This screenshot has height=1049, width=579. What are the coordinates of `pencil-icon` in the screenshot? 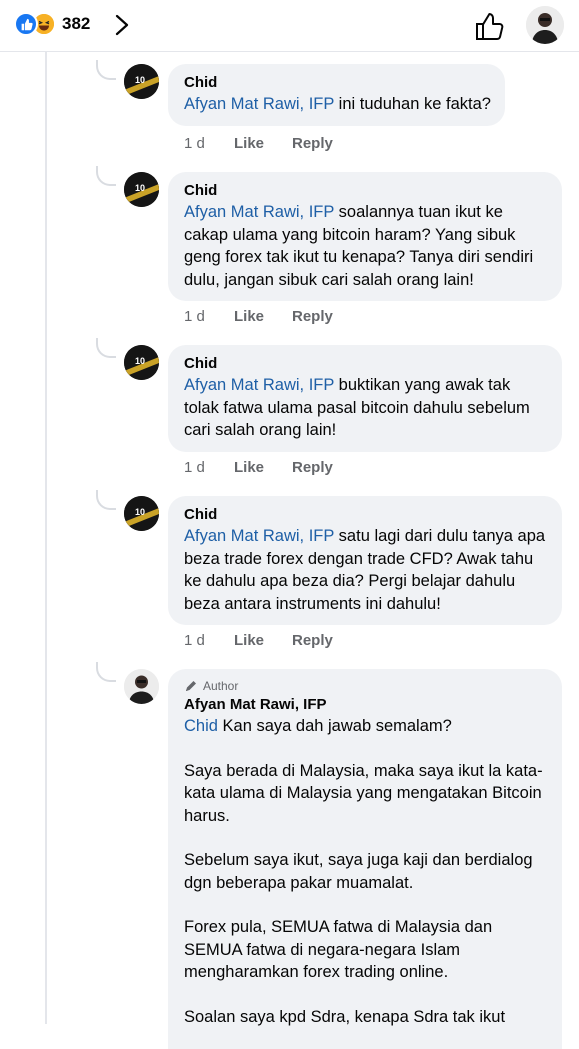 It's located at (191, 686).